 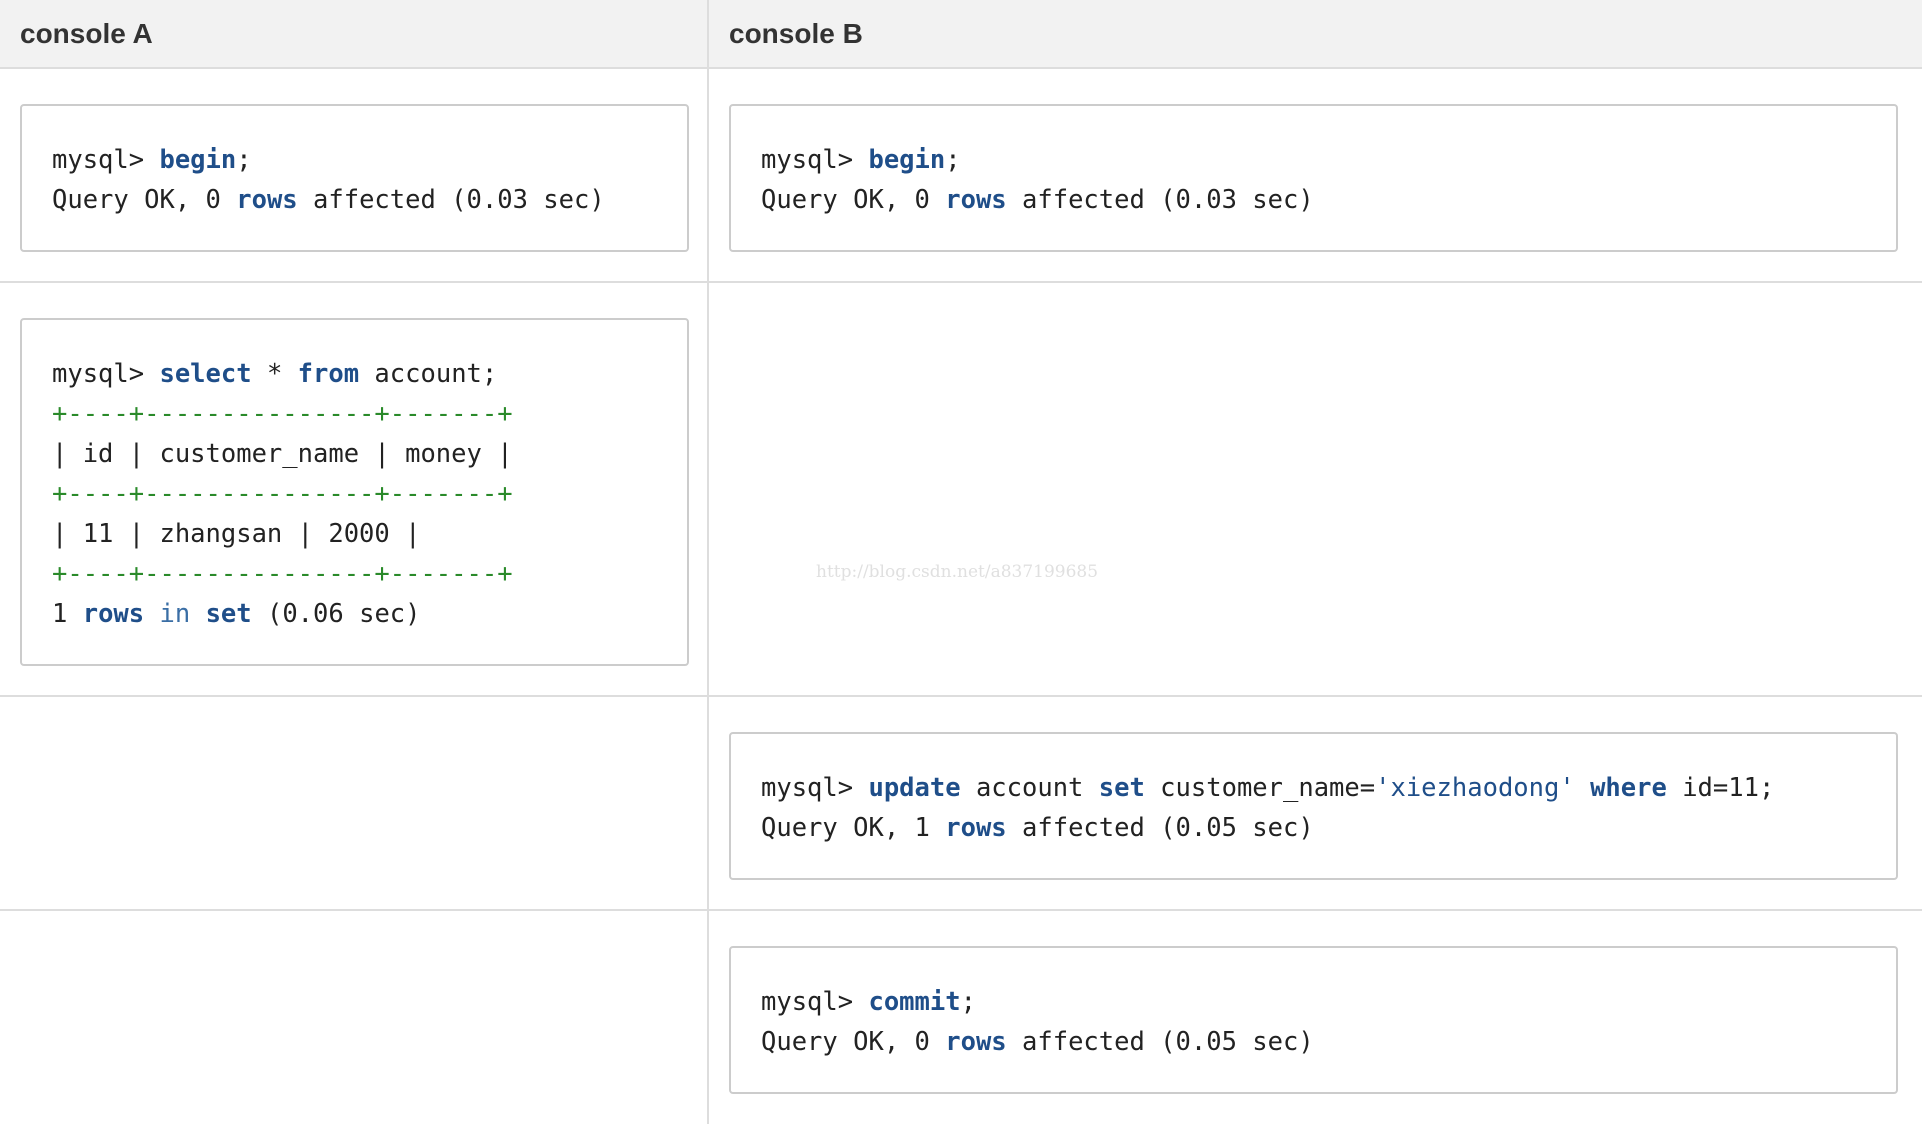 I want to click on keyword-where: where, so click(x=1628, y=788).